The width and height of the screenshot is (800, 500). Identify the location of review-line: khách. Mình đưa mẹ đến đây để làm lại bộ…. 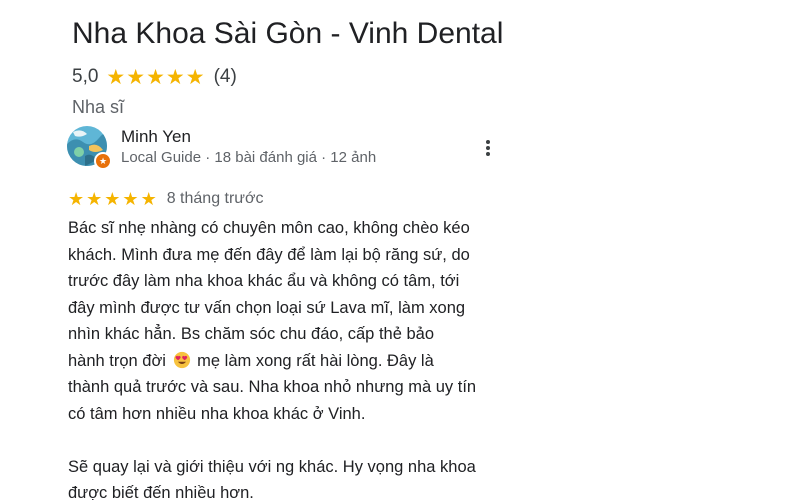
(269, 254).